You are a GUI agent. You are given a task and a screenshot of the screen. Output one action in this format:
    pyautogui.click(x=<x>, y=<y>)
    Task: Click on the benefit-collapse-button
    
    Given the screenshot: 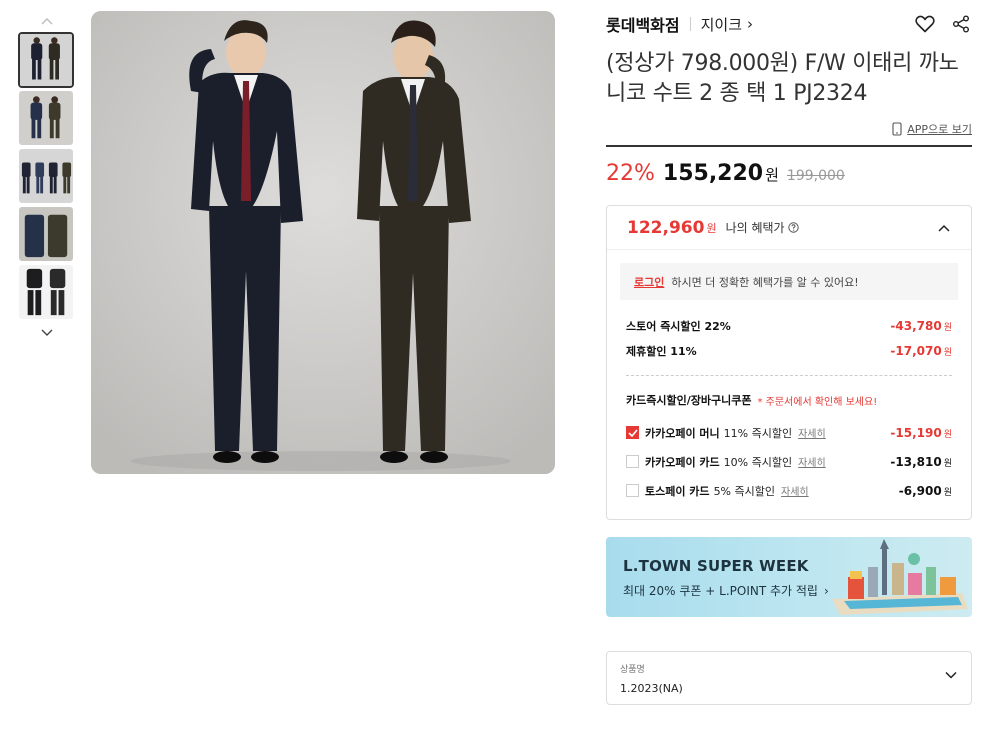 What is the action you would take?
    pyautogui.click(x=944, y=228)
    